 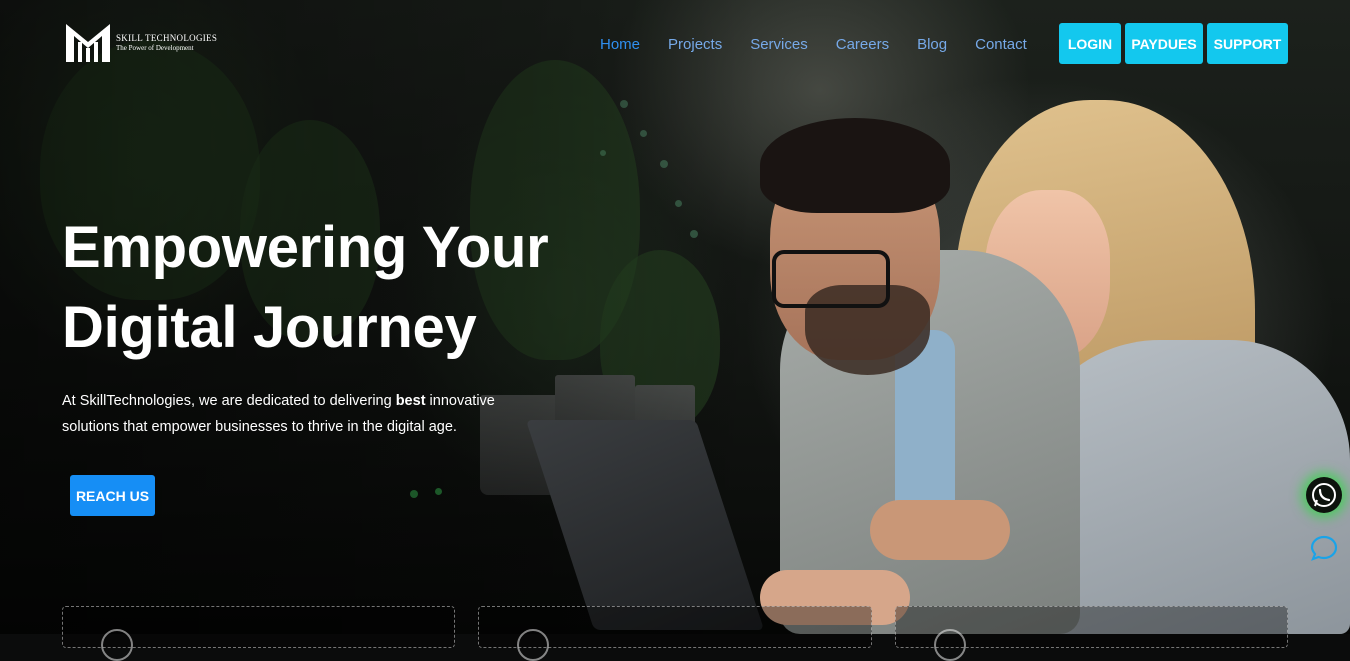 What do you see at coordinates (1324, 495) in the screenshot?
I see `whatsapp-icon` at bounding box center [1324, 495].